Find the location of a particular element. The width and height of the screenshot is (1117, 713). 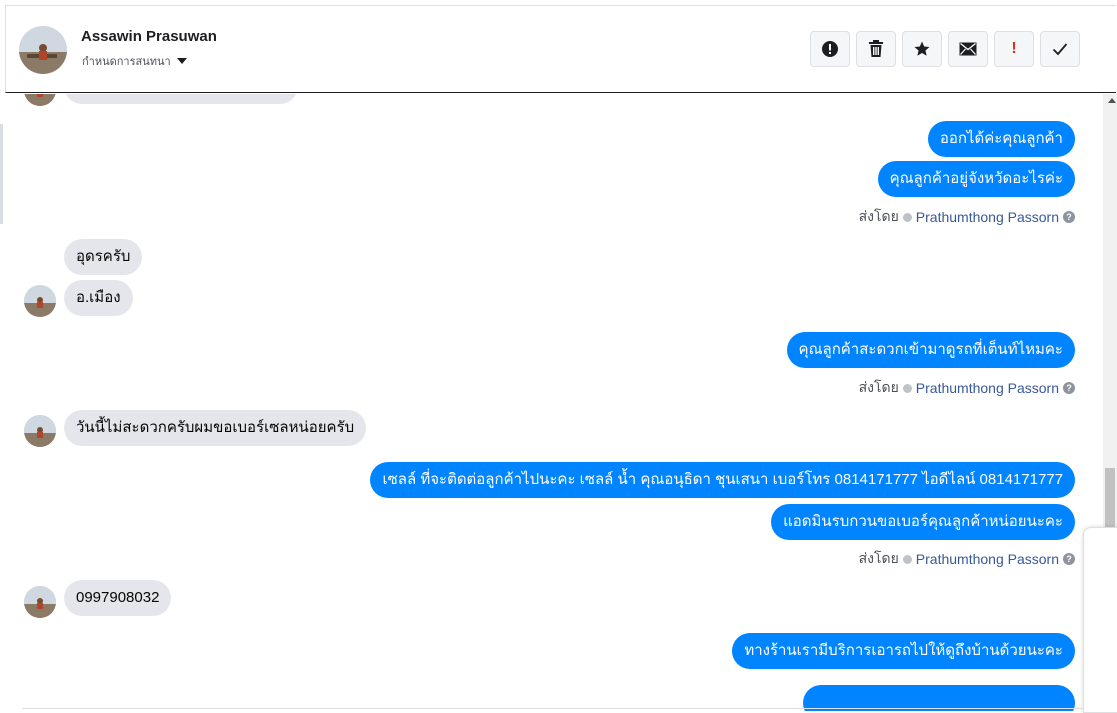

message-bubble-outgoing: แอดมินรบกวนขอเบอร์คุณลูกค้าหน่อยนะคะ is located at coordinates (923, 522).